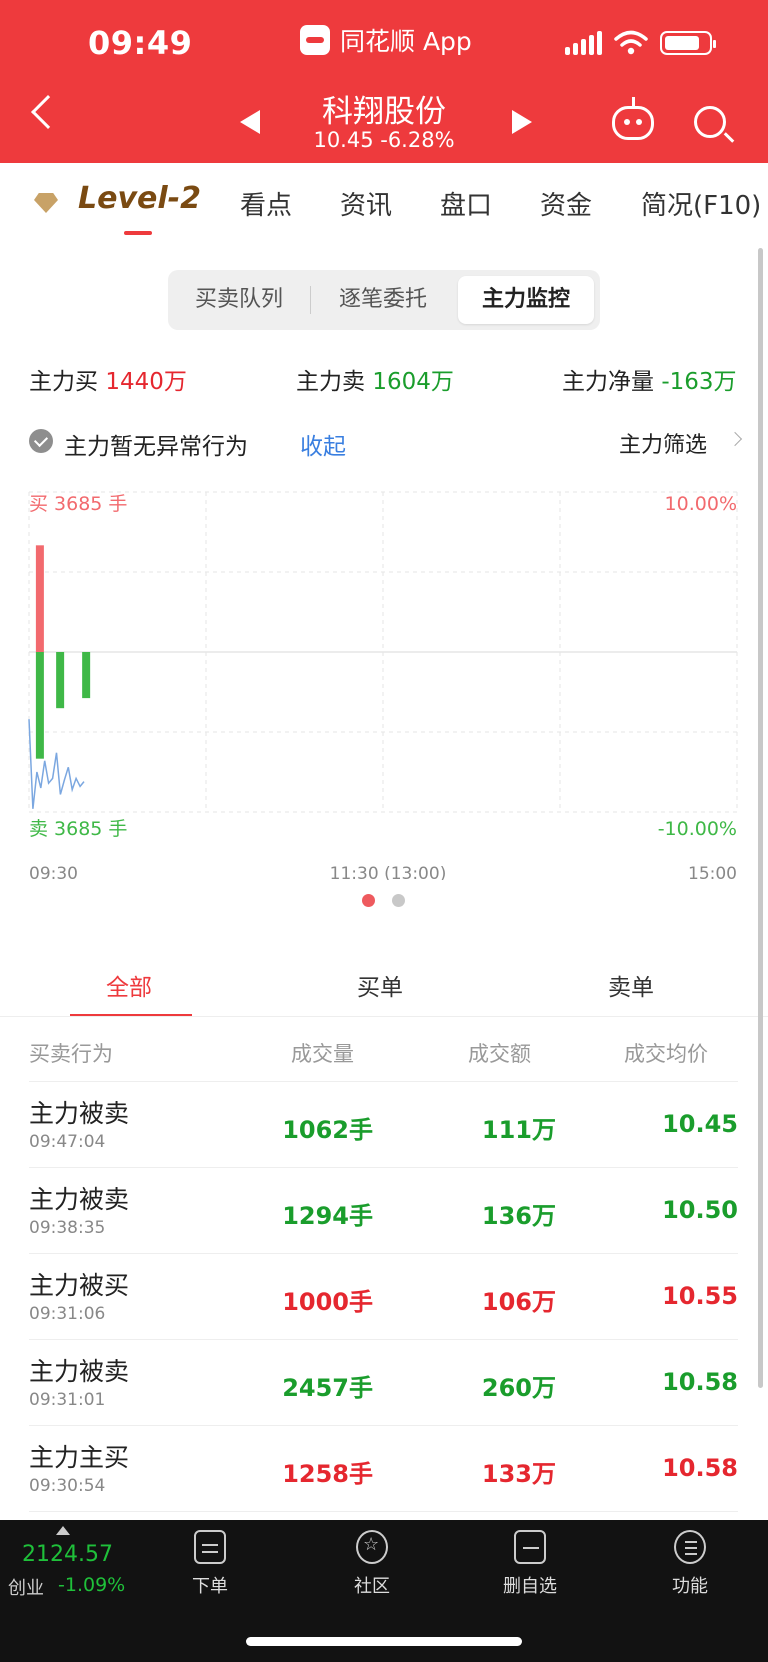 This screenshot has width=768, height=1662. I want to click on app-name-label: 同花顺 App, so click(406, 41).